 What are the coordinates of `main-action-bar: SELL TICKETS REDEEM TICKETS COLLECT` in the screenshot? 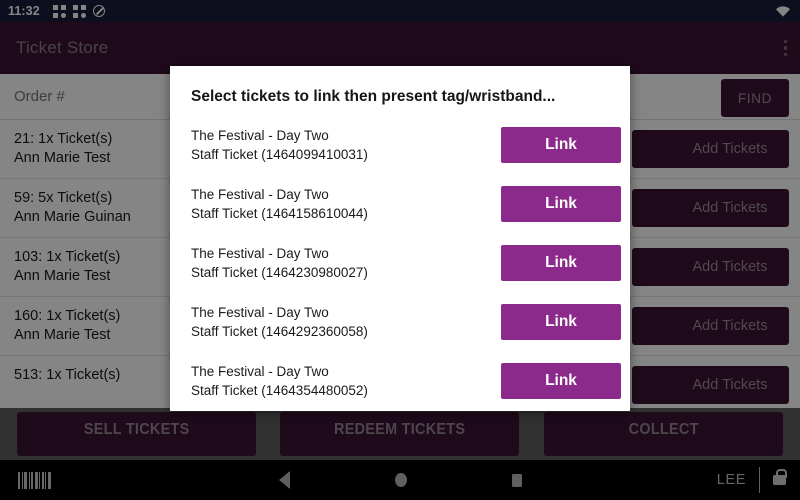 It's located at (400, 434).